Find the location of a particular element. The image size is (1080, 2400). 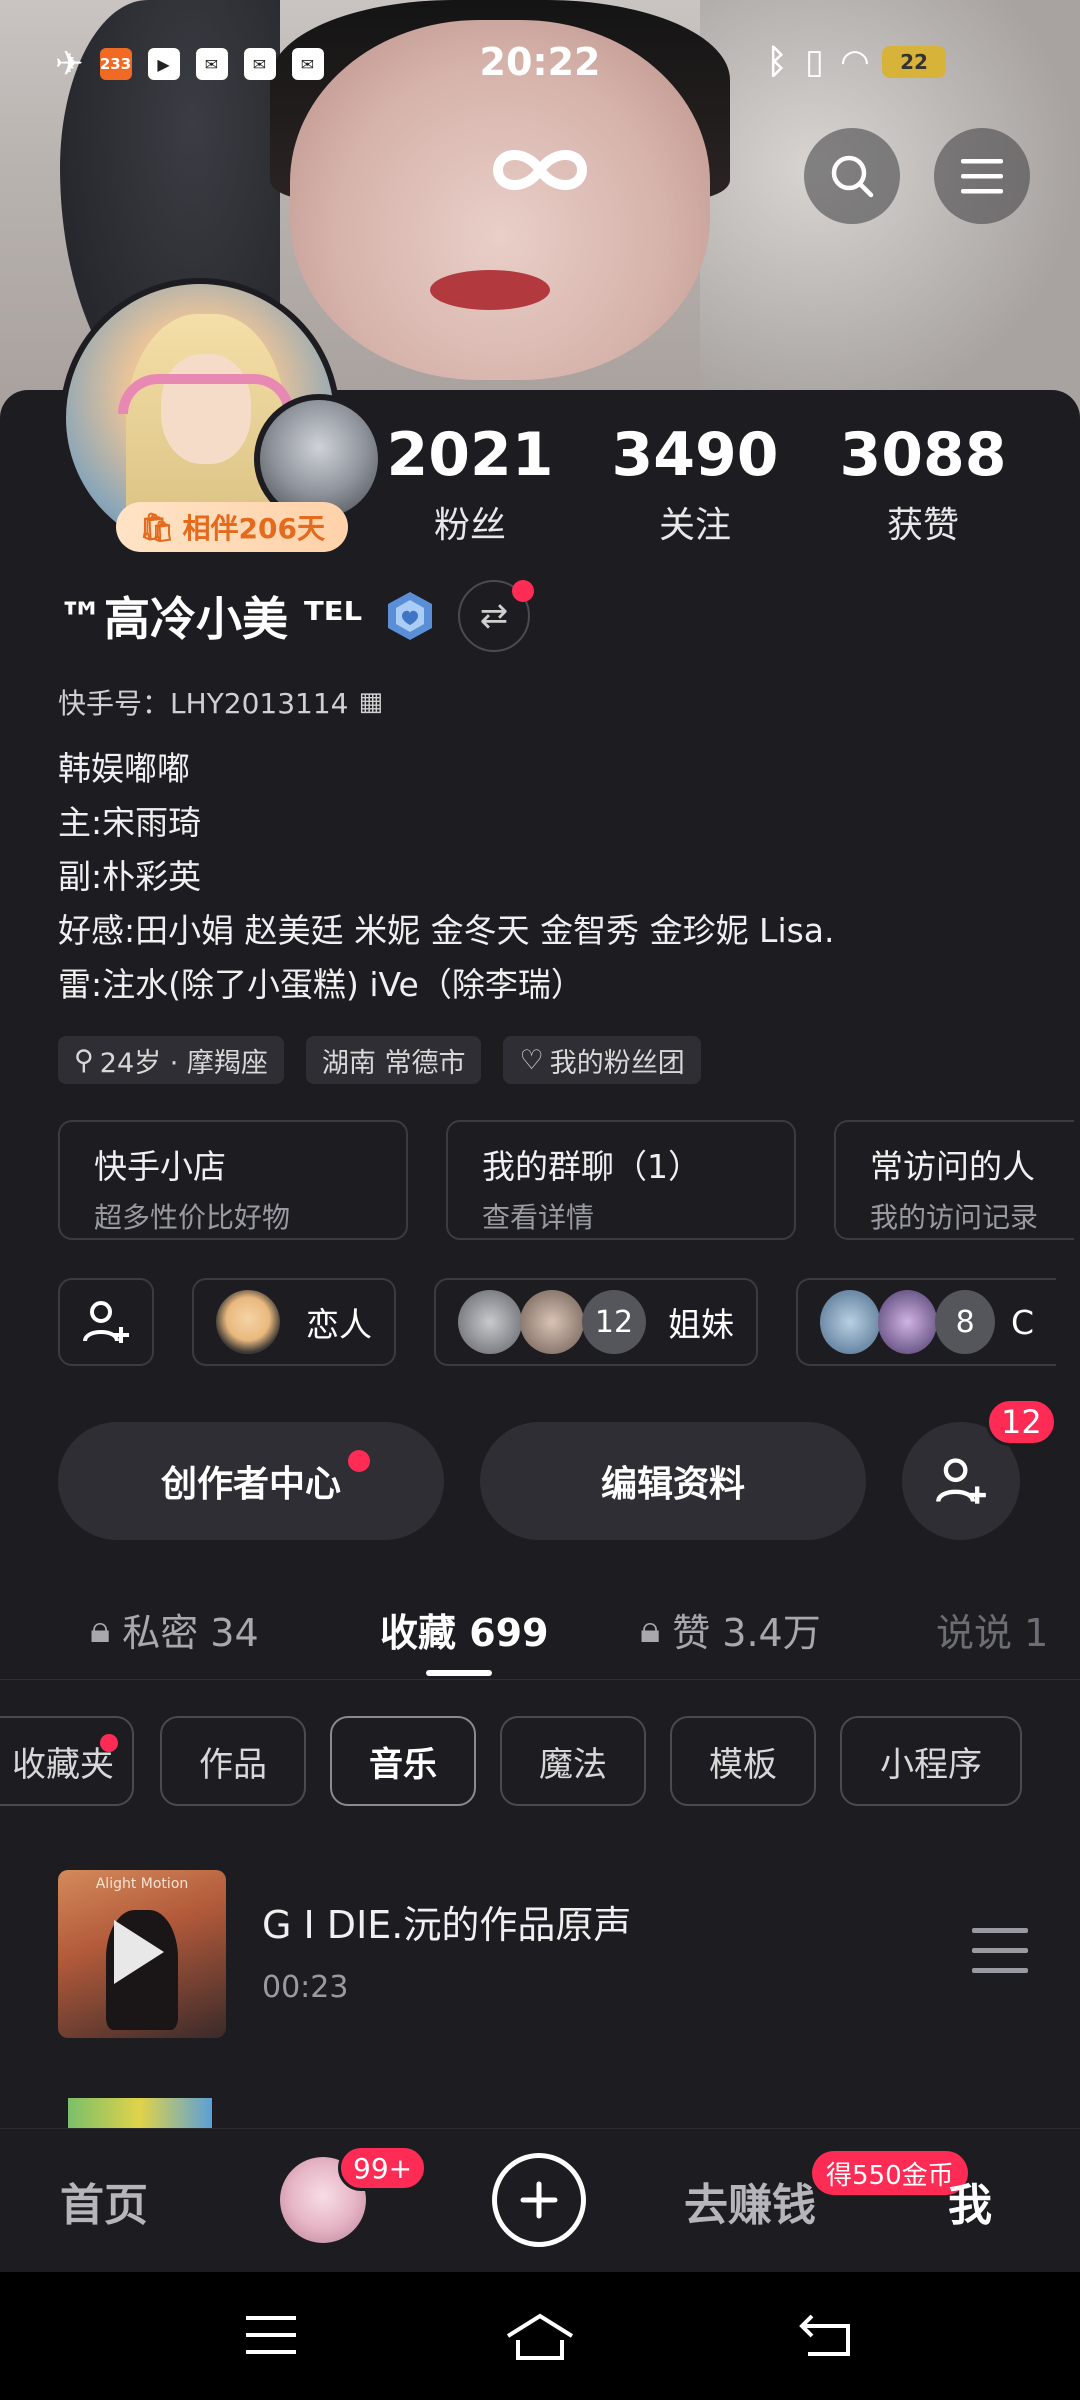

group-sisters: 12 姐妹 is located at coordinates (596, 1322).